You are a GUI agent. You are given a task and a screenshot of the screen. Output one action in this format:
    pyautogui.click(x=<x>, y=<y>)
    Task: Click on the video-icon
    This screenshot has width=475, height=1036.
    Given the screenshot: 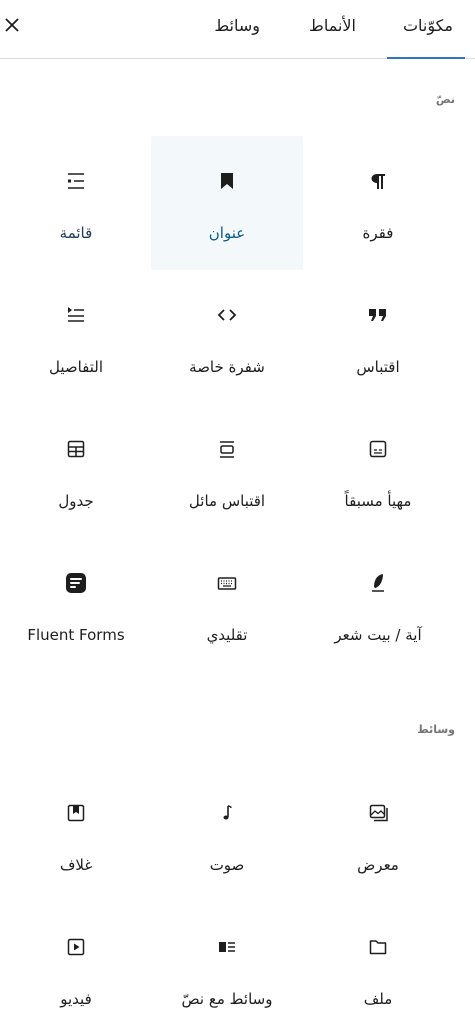 What is the action you would take?
    pyautogui.click(x=76, y=947)
    